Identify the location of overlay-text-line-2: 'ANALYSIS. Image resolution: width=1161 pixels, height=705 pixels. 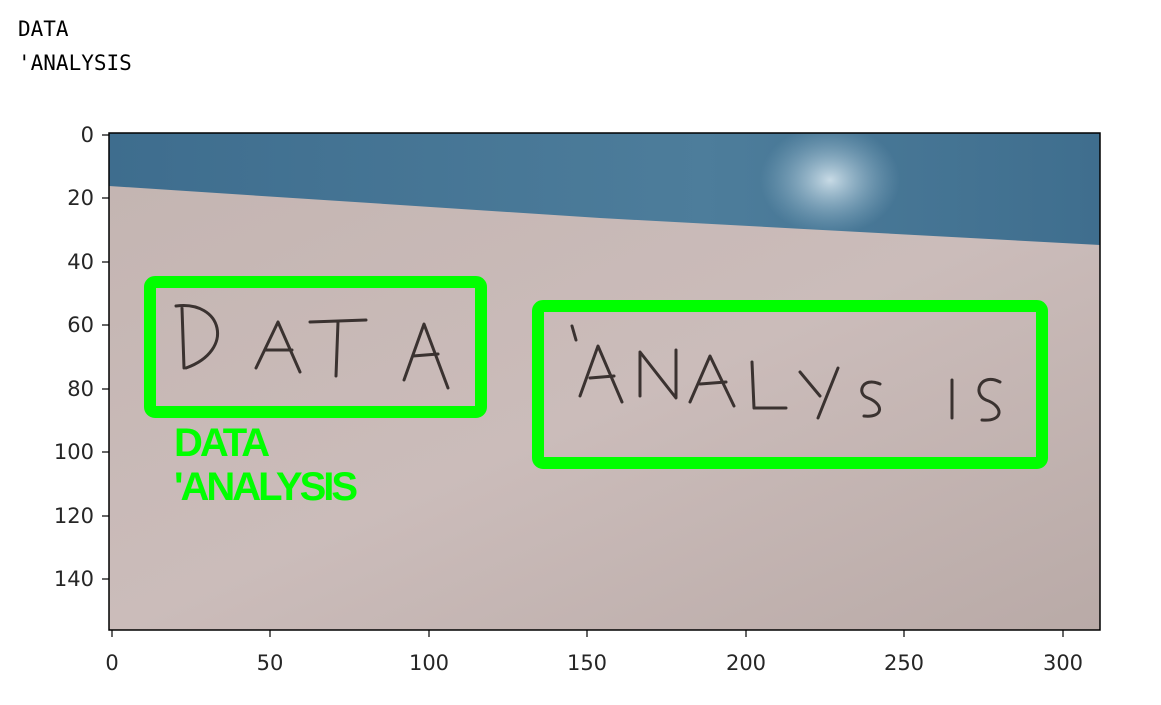
(265, 487).